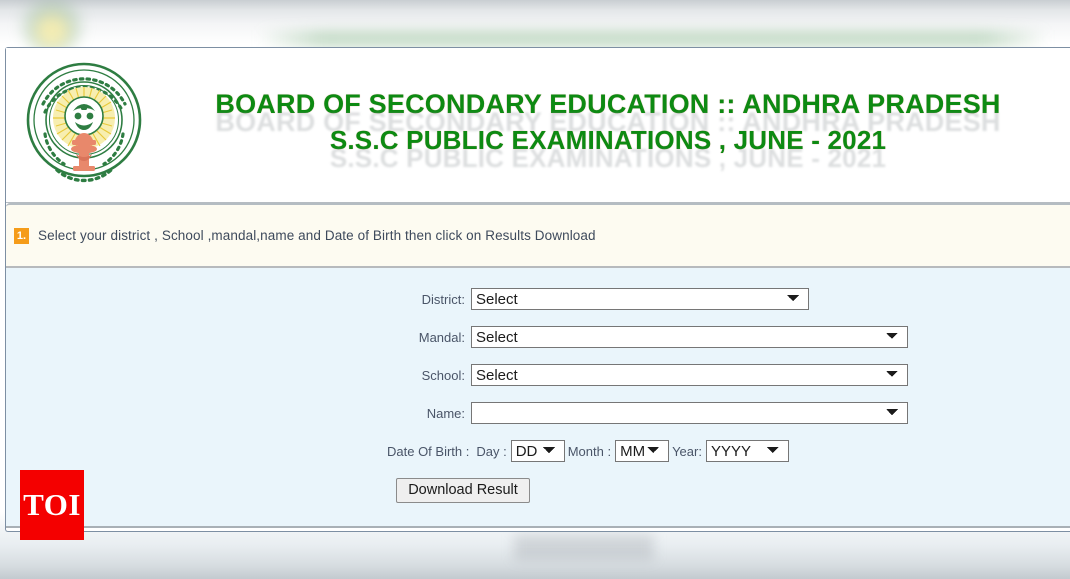 This screenshot has width=1070, height=579. I want to click on dob-label: Date Of Birth :, so click(428, 451).